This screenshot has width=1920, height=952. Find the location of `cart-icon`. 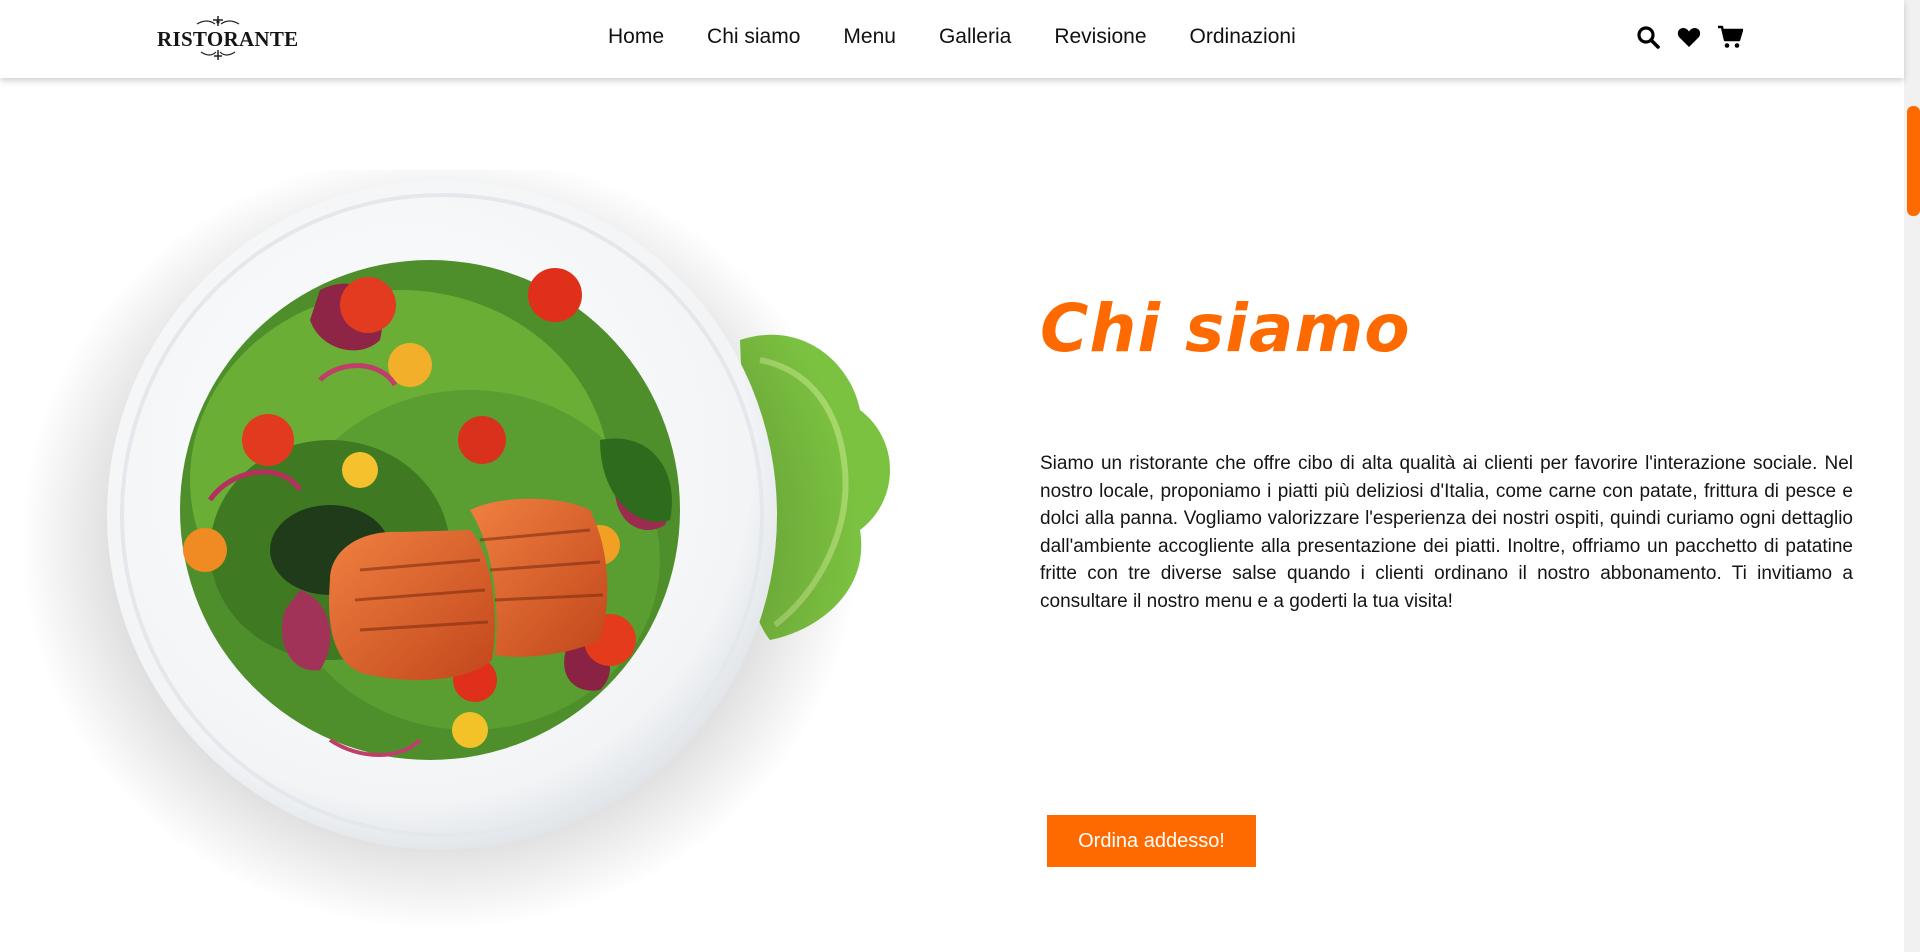

cart-icon is located at coordinates (1730, 37).